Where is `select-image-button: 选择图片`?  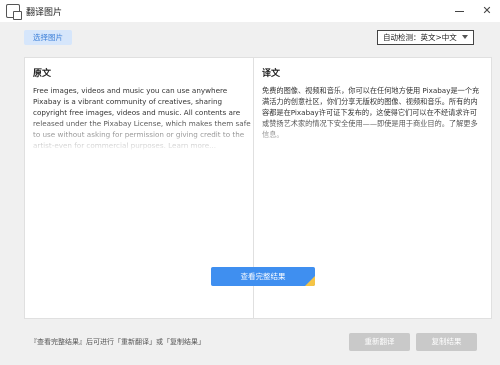
select-image-button: 选择图片 is located at coordinates (48, 37).